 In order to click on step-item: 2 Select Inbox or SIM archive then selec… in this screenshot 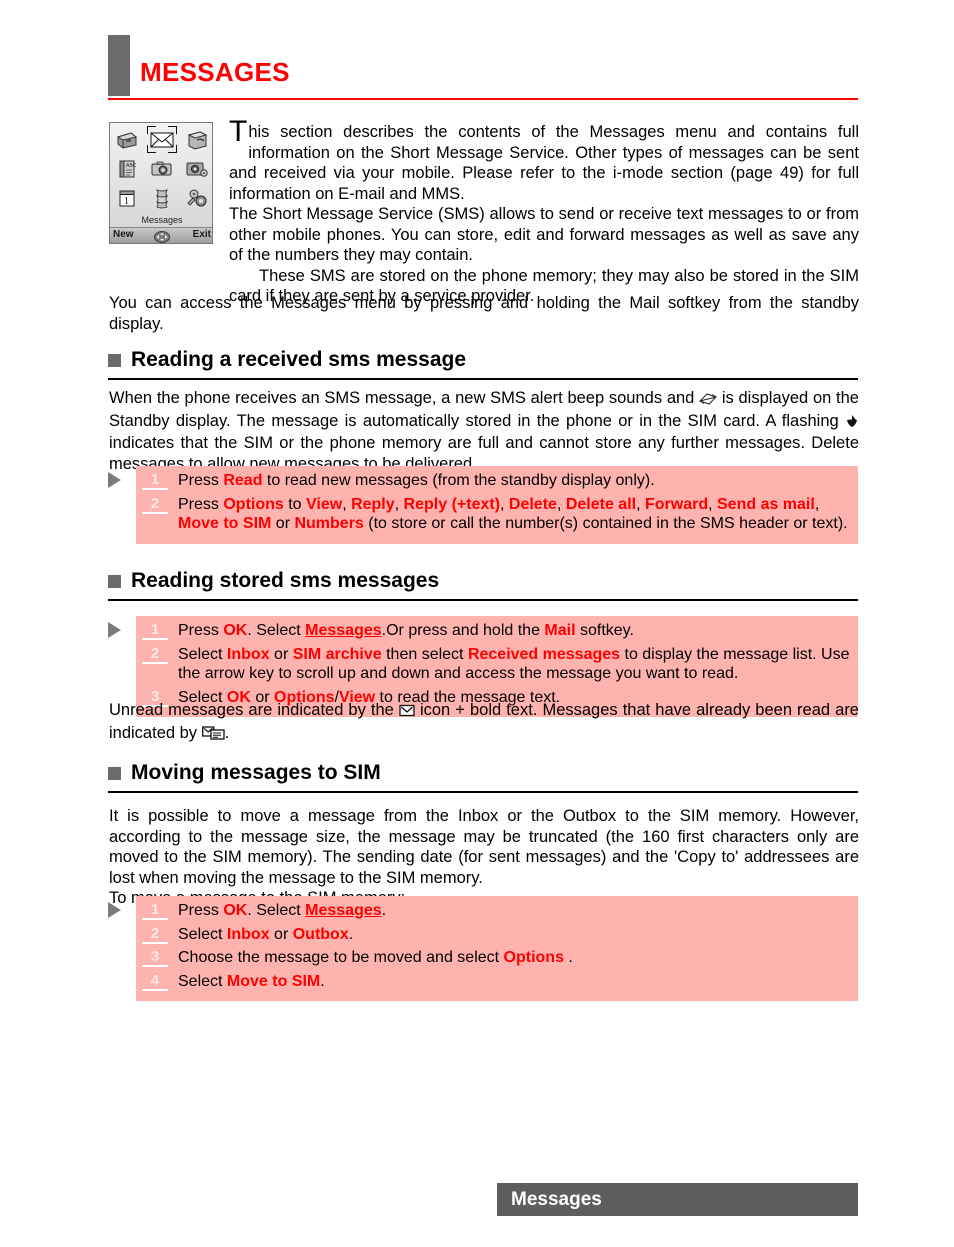, I will do `click(497, 664)`.